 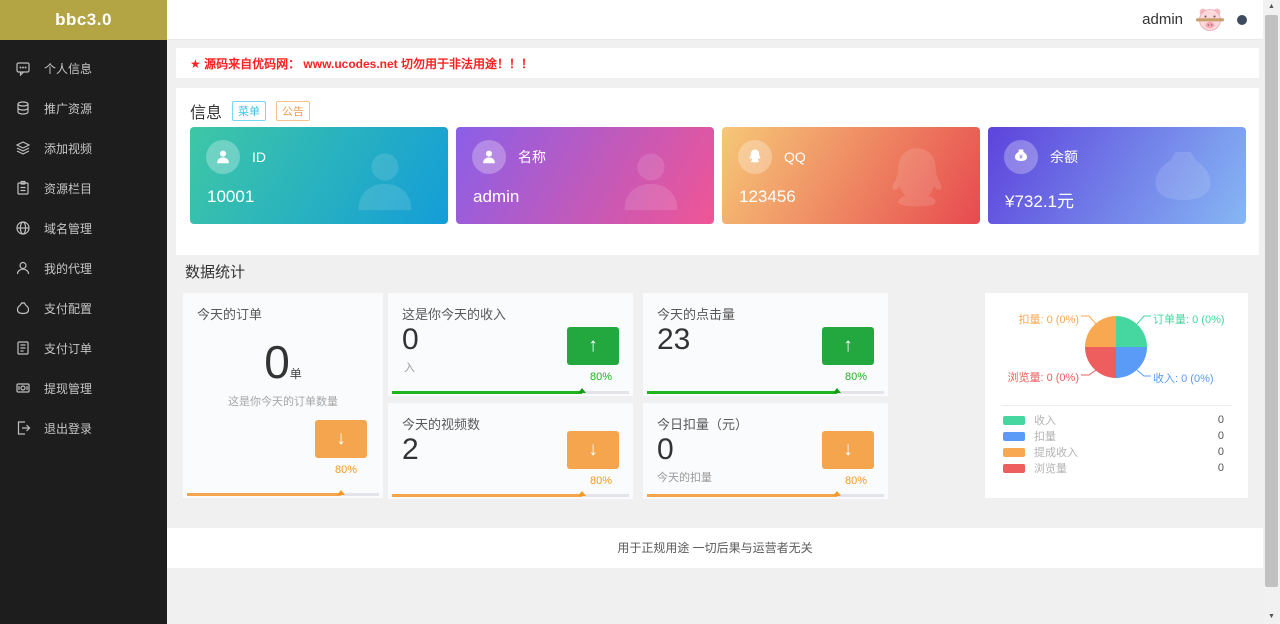 What do you see at coordinates (23, 108) in the screenshot?
I see `coins-icon` at bounding box center [23, 108].